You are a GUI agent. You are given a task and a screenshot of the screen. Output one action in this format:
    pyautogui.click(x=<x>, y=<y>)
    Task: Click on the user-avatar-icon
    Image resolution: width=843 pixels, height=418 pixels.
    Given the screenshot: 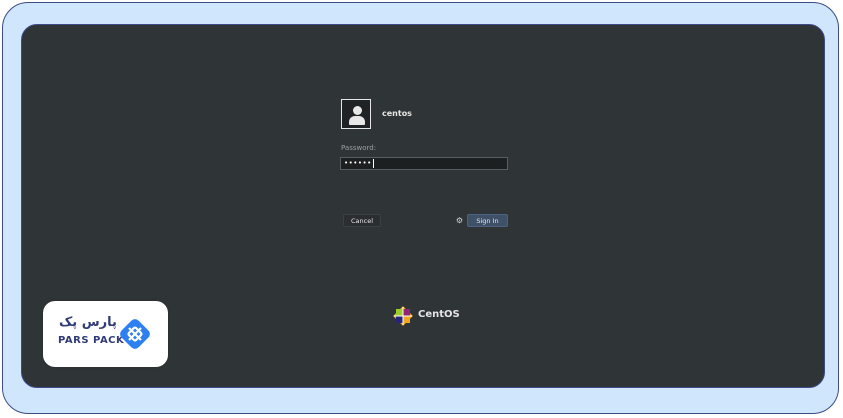 What is the action you would take?
    pyautogui.click(x=356, y=114)
    